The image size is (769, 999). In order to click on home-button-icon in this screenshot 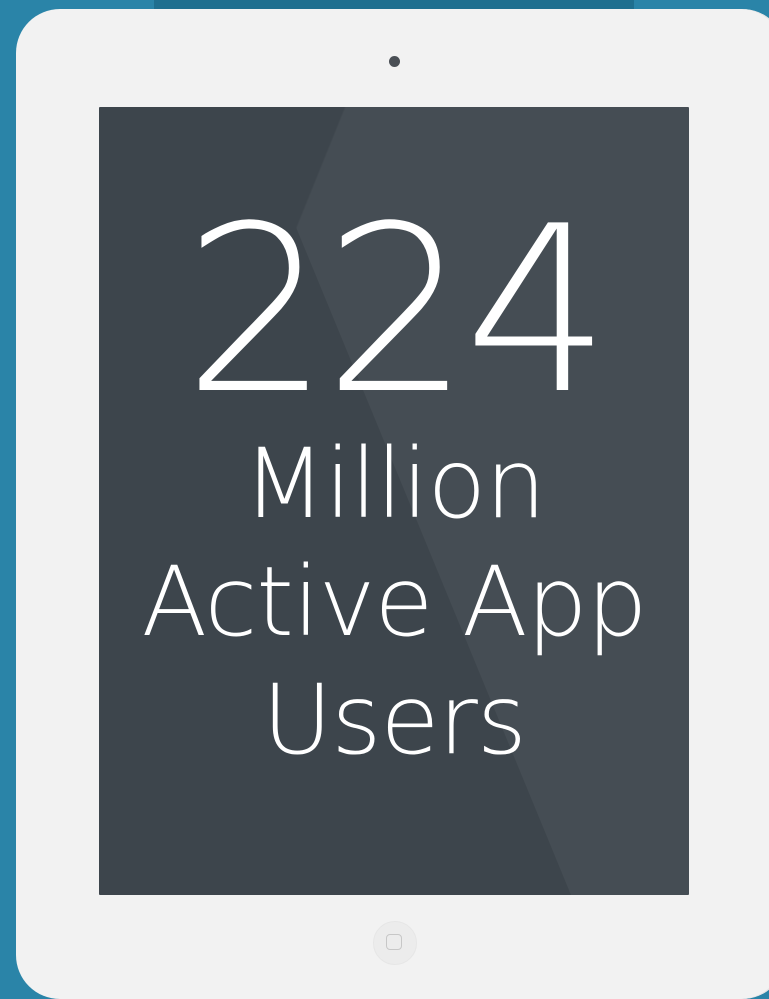, I will do `click(394, 942)`.